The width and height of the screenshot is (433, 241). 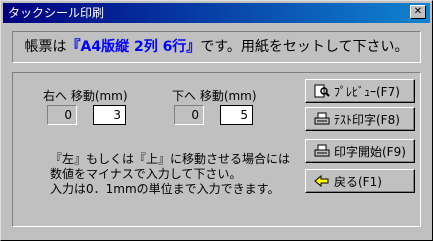 What do you see at coordinates (367, 119) in the screenshot?
I see `test-print-label: ﾃｽﾄ印字(F8)` at bounding box center [367, 119].